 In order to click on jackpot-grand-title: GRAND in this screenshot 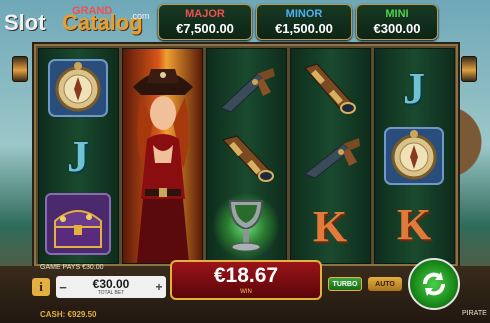, I will do `click(92, 11)`.